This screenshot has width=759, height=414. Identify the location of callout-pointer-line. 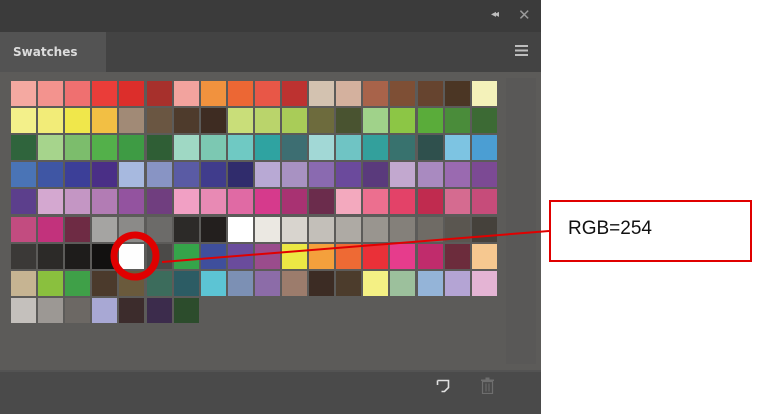
(355, 246).